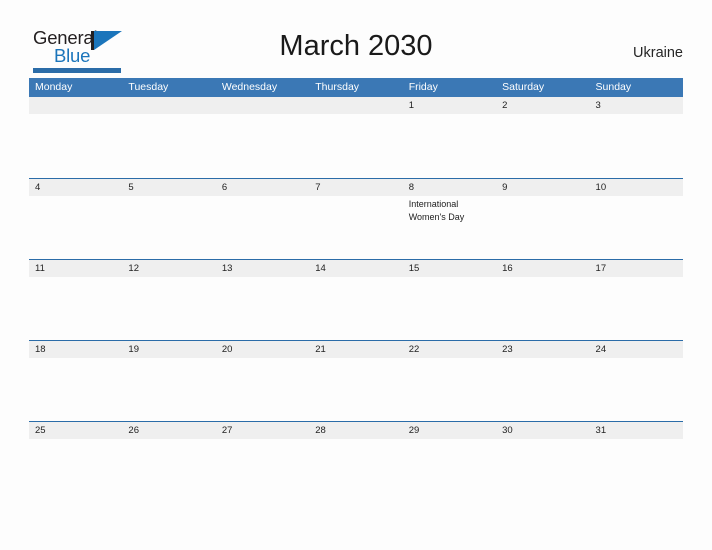 The image size is (712, 550). Describe the element at coordinates (262, 187) in the screenshot. I see `day-number: 6` at that location.